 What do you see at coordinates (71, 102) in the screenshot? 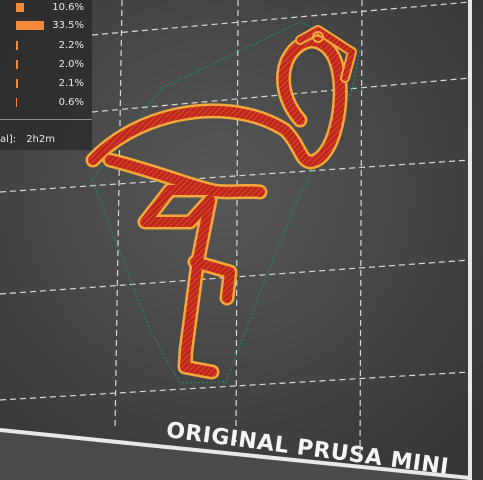
I see `legend-percent: 0.6%` at bounding box center [71, 102].